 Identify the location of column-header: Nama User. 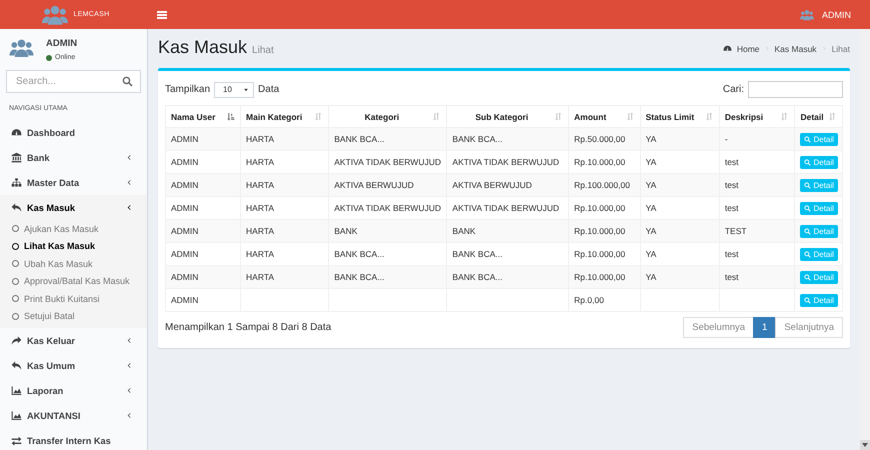
(203, 117).